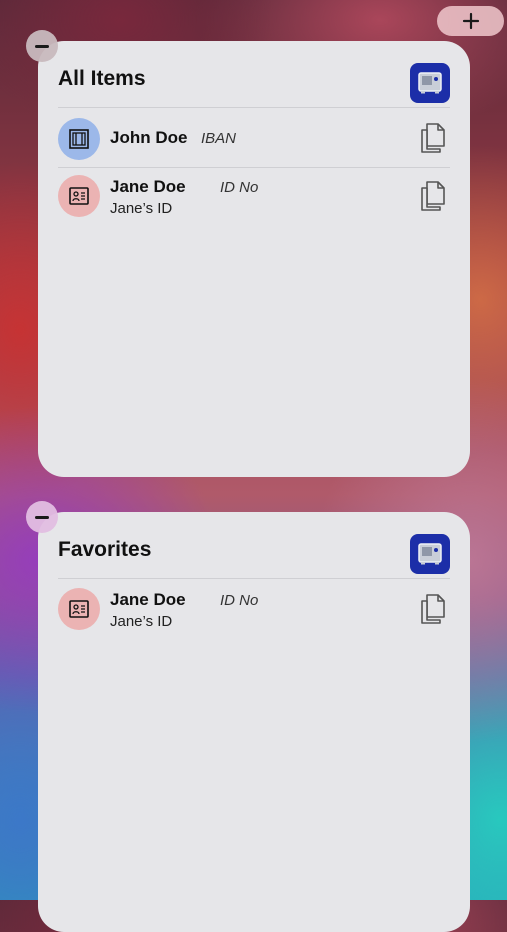  I want to click on widget-header: All Items, so click(254, 85).